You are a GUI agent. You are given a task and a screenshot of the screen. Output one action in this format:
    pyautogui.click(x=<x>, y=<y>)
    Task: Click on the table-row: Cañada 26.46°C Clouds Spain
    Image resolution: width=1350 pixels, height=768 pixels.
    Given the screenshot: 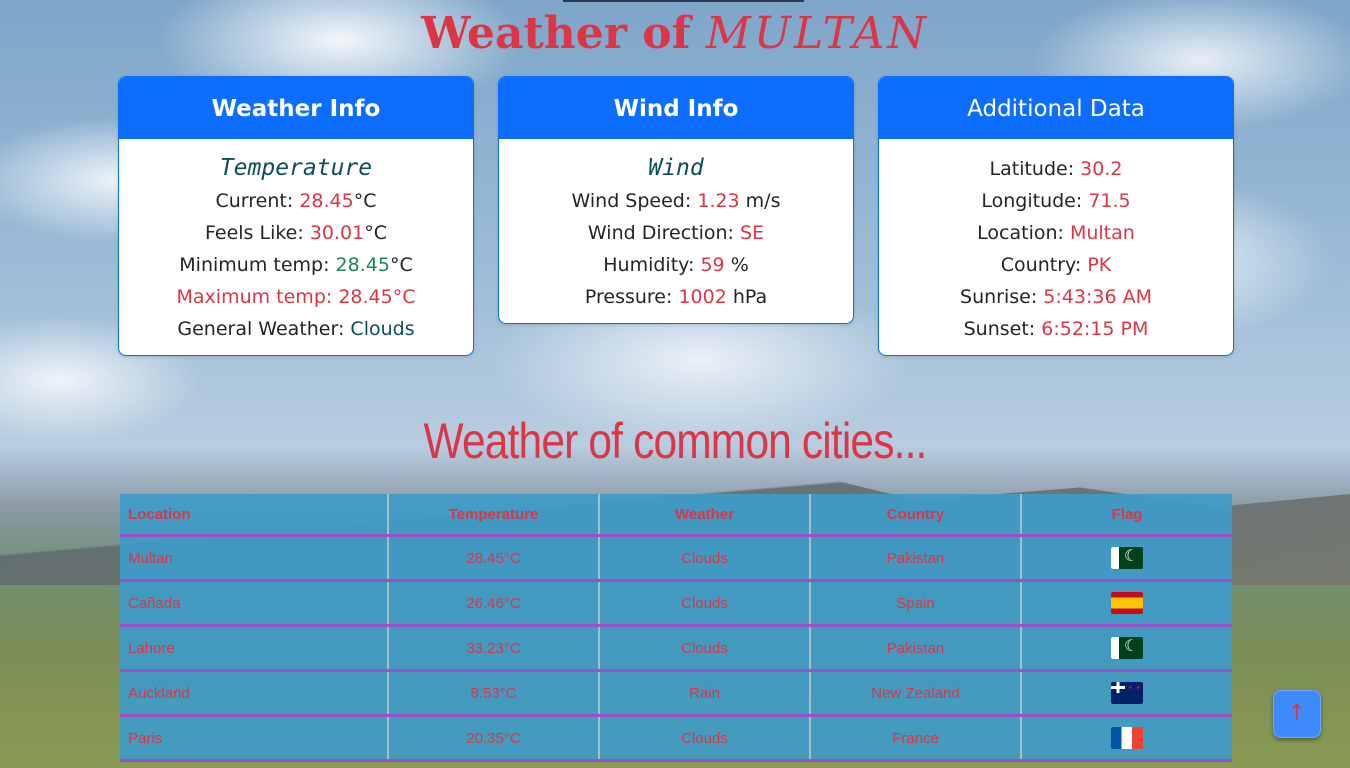 What is the action you would take?
    pyautogui.click(x=676, y=603)
    